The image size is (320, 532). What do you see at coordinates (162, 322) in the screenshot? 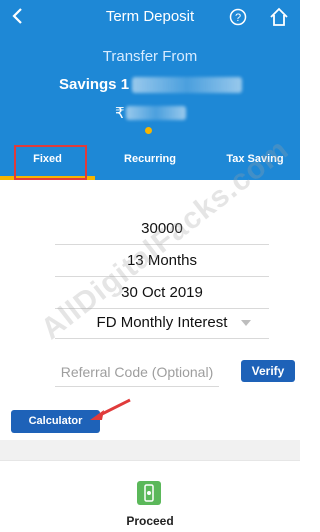
I see `interest-option-value: FD Monthly Interest` at bounding box center [162, 322].